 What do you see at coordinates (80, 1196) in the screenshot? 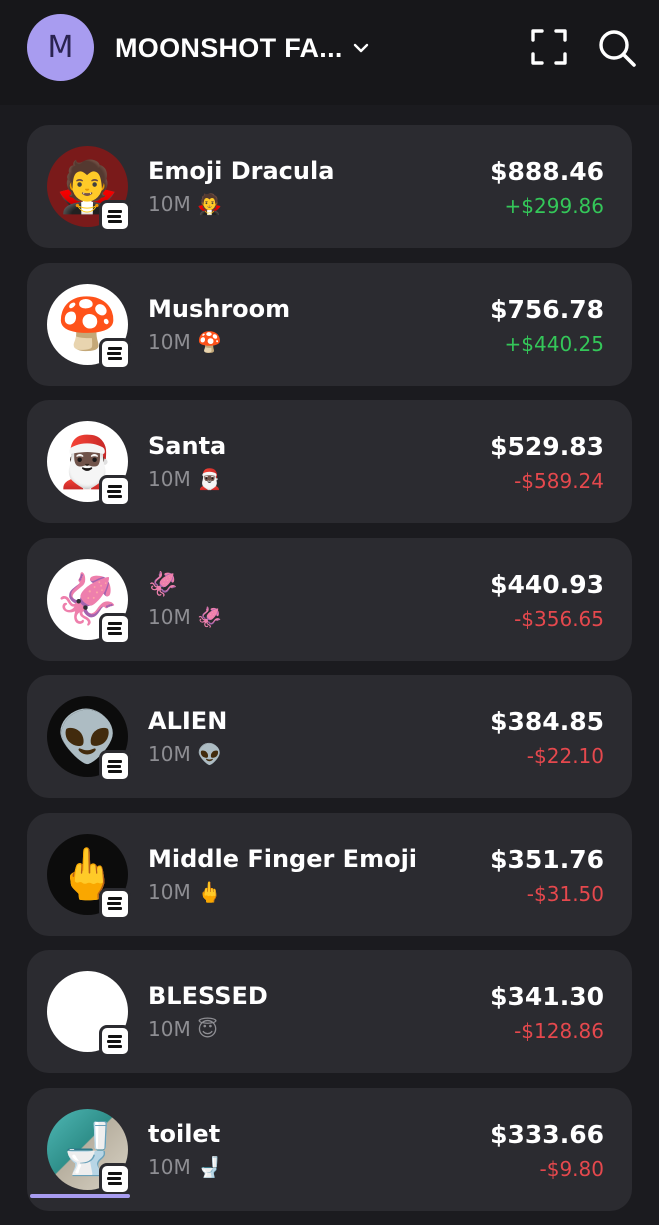
I see `tab-indicator` at bounding box center [80, 1196].